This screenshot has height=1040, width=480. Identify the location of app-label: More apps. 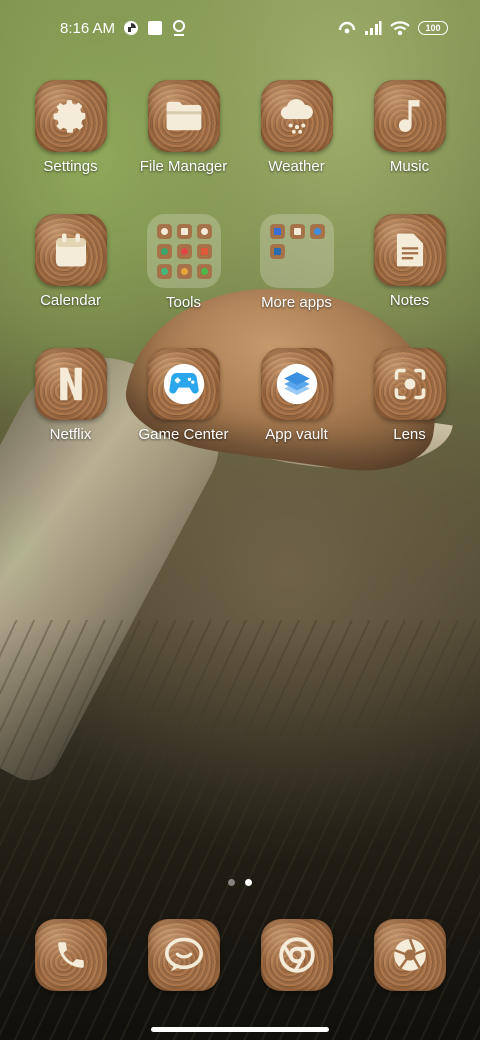
(296, 302).